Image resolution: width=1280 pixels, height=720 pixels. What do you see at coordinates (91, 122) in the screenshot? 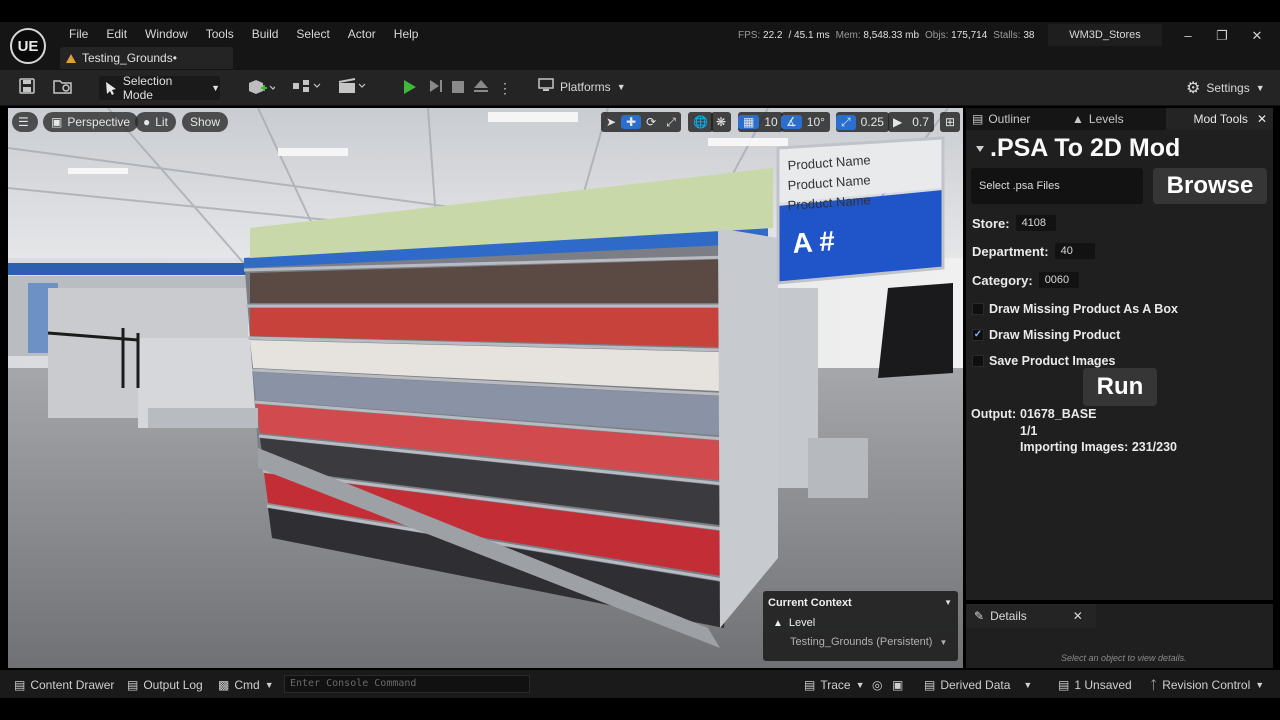
I see `perspective-button: ▣ Perspective` at bounding box center [91, 122].